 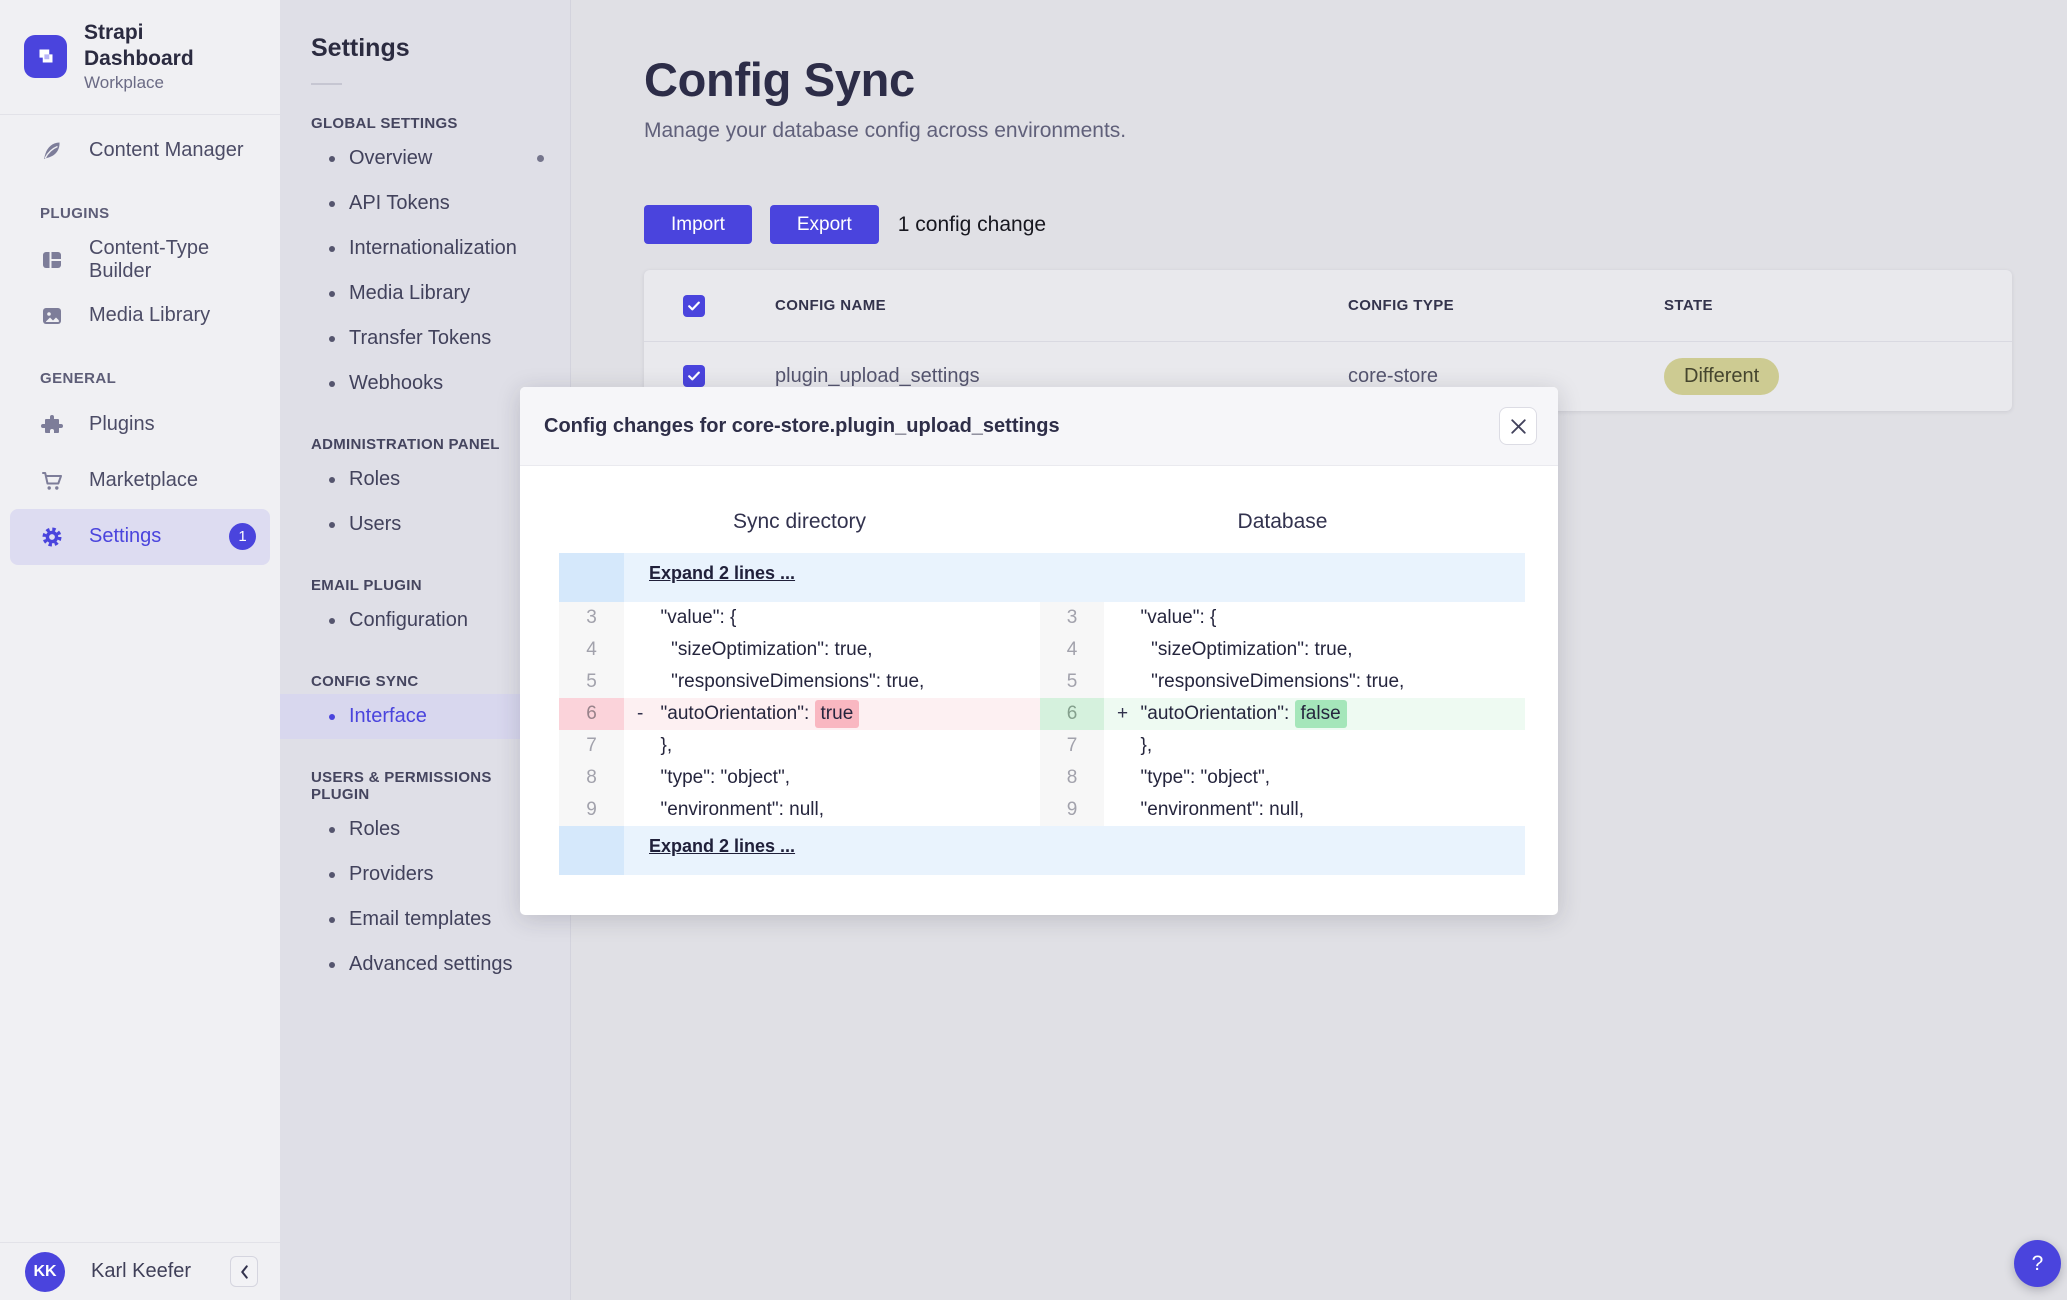 What do you see at coordinates (388, 716) in the screenshot?
I see `subnav-item-label: Interface` at bounding box center [388, 716].